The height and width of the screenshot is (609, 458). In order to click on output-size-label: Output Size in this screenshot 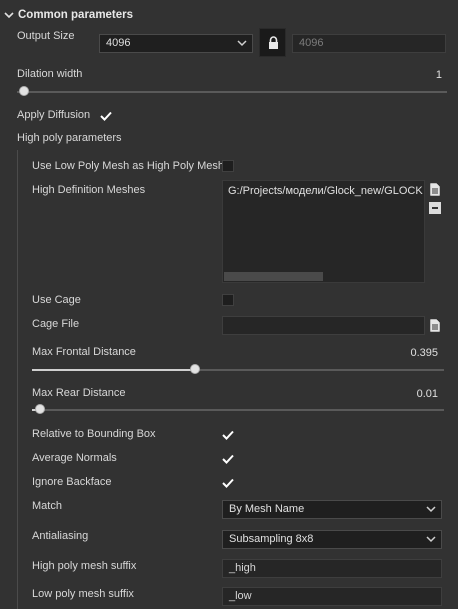, I will do `click(46, 36)`.